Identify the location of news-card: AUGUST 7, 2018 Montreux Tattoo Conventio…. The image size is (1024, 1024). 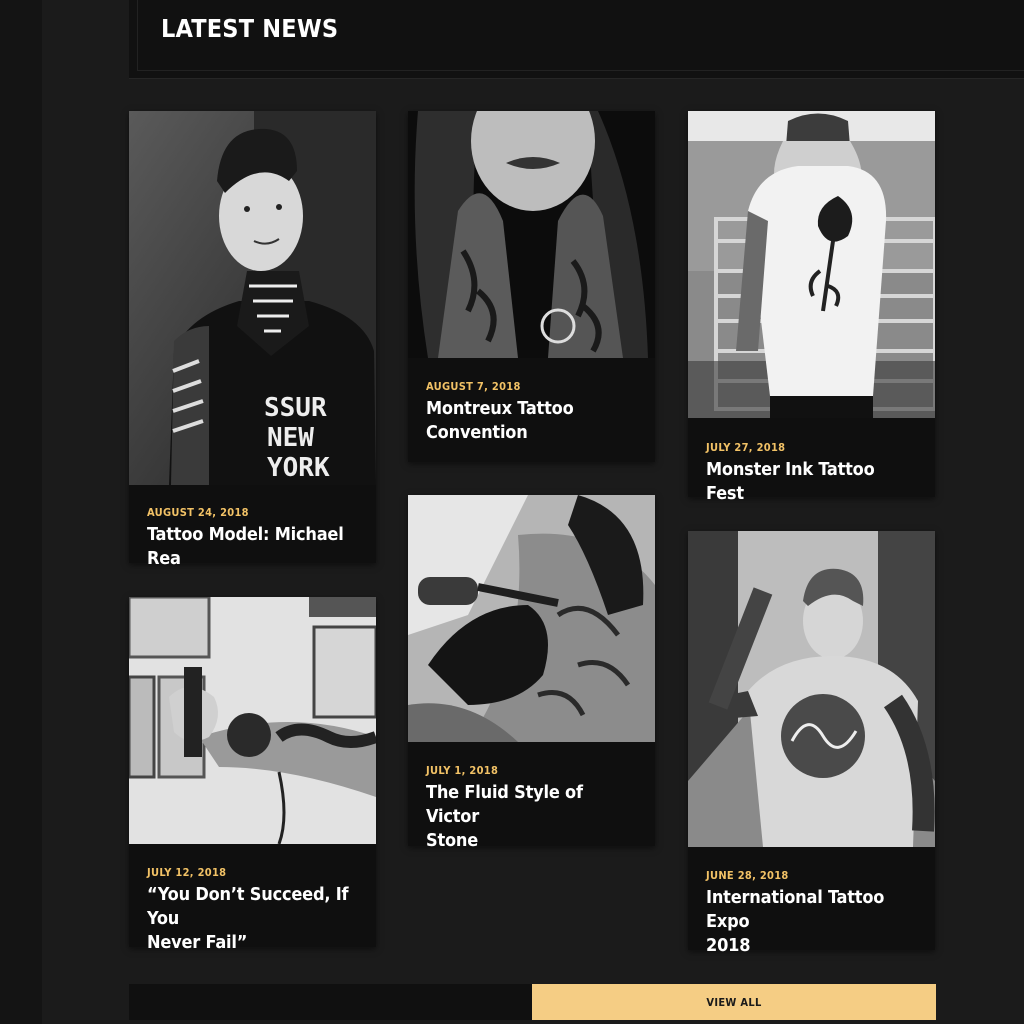
(531, 286).